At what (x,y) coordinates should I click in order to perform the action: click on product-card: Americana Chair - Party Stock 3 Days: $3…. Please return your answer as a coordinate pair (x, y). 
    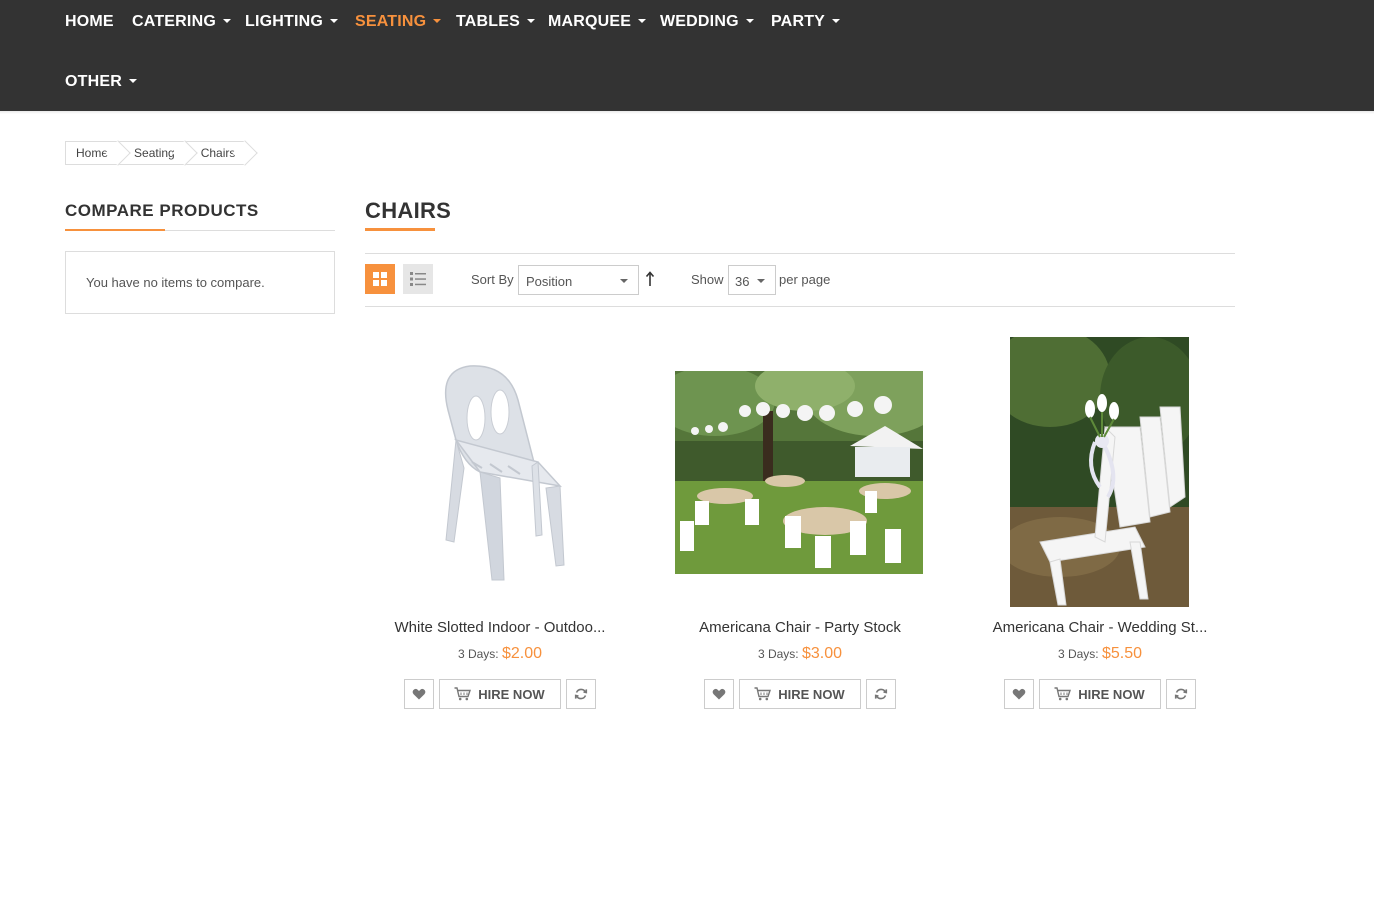
    Looking at the image, I should click on (800, 525).